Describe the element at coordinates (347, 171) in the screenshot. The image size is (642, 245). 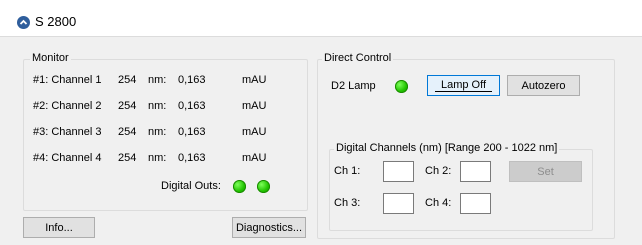
I see `ch1-label: Ch 1:` at that location.